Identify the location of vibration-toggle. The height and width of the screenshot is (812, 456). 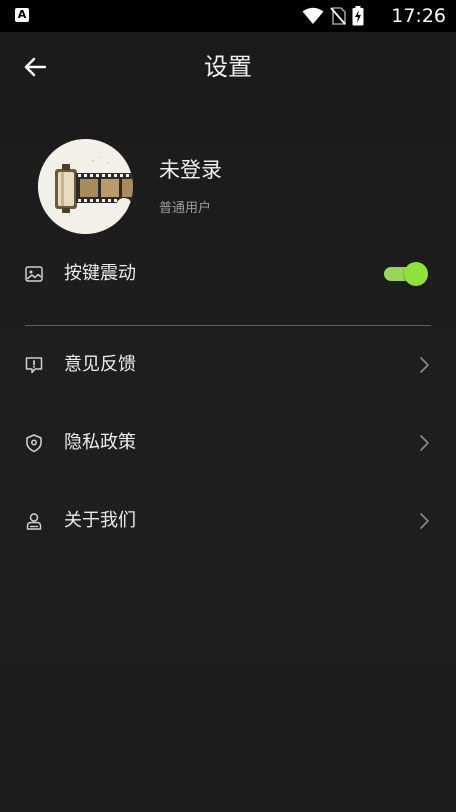
(406, 274).